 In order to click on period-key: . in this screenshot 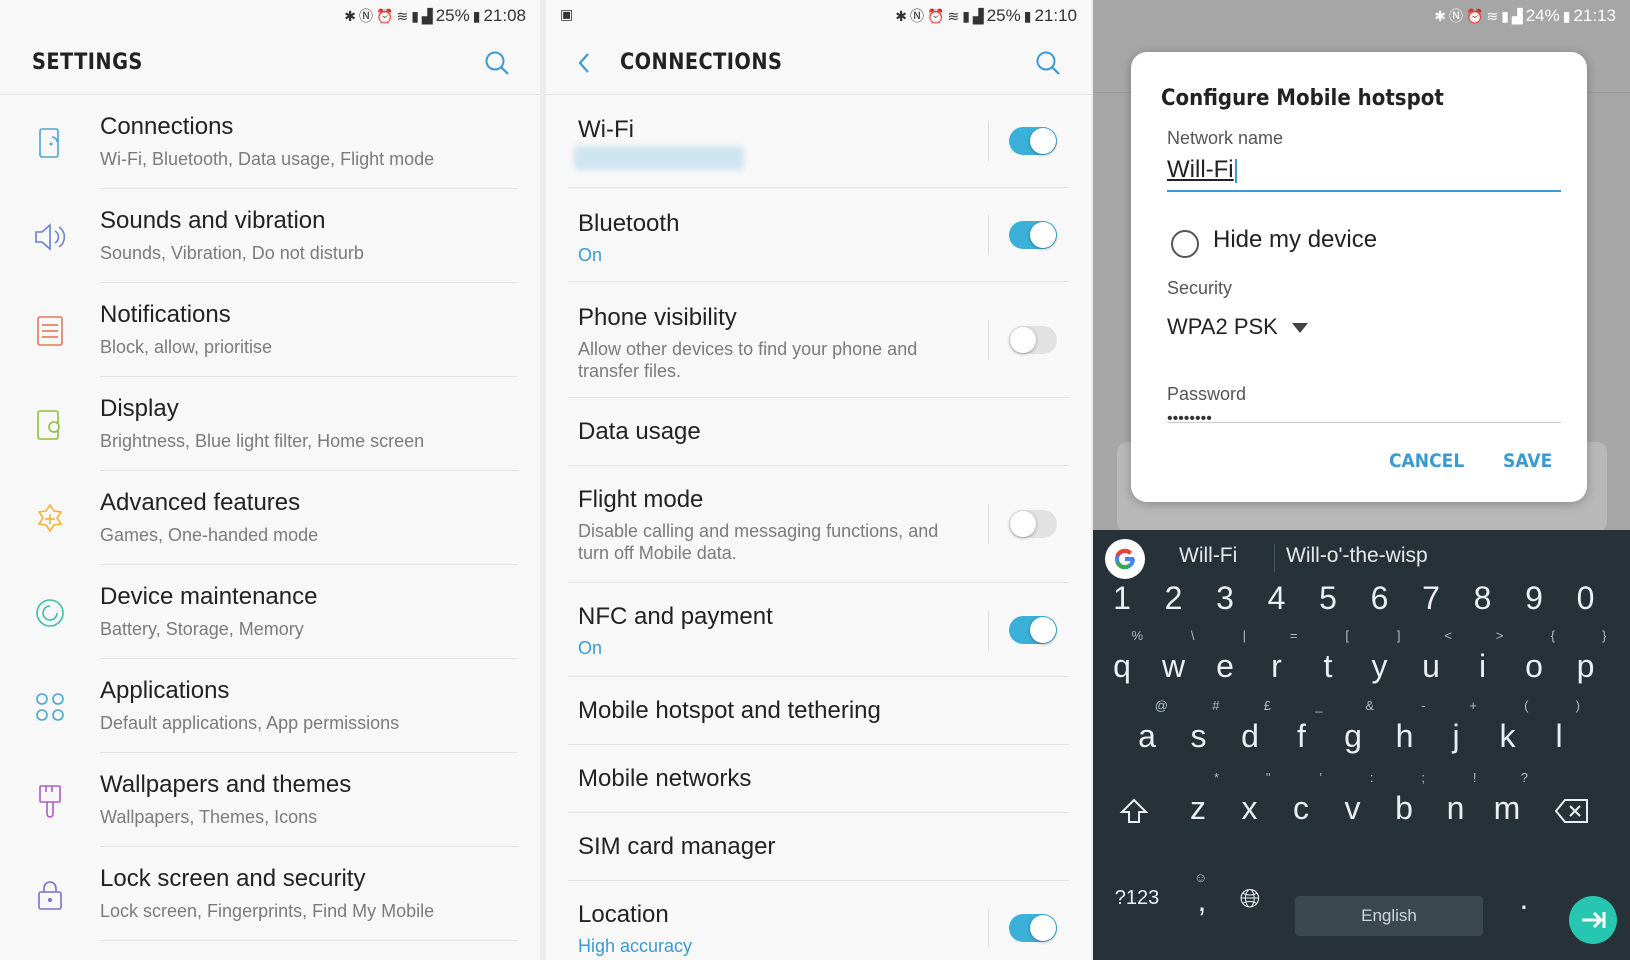, I will do `click(1524, 898)`.